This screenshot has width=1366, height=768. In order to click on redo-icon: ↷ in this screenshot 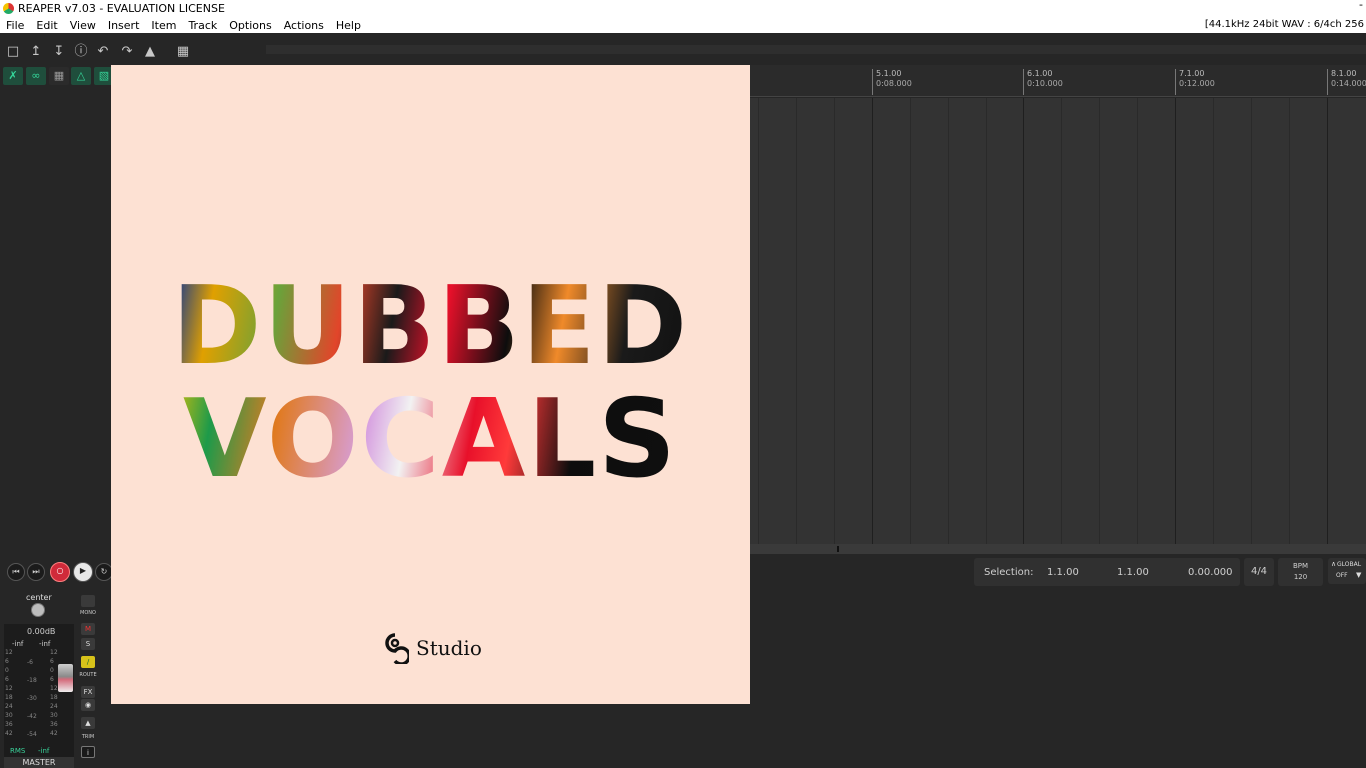, I will do `click(127, 52)`.